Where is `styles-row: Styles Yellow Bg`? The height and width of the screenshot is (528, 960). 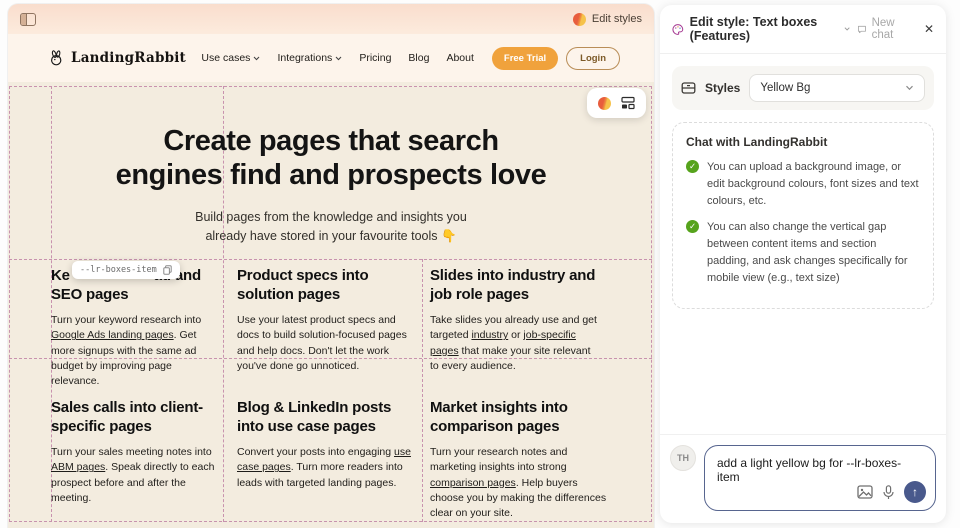
styles-row: Styles Yellow Bg is located at coordinates (803, 88).